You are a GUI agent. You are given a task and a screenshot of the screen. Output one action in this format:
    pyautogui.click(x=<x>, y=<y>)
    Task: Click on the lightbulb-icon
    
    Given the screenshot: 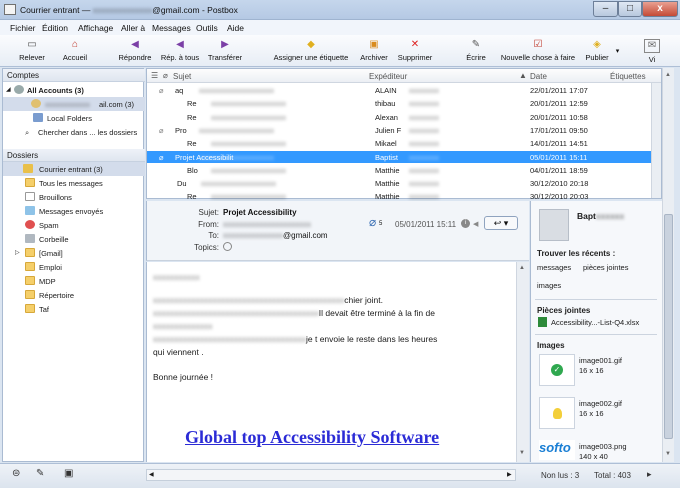 What is the action you would take?
    pyautogui.click(x=557, y=413)
    